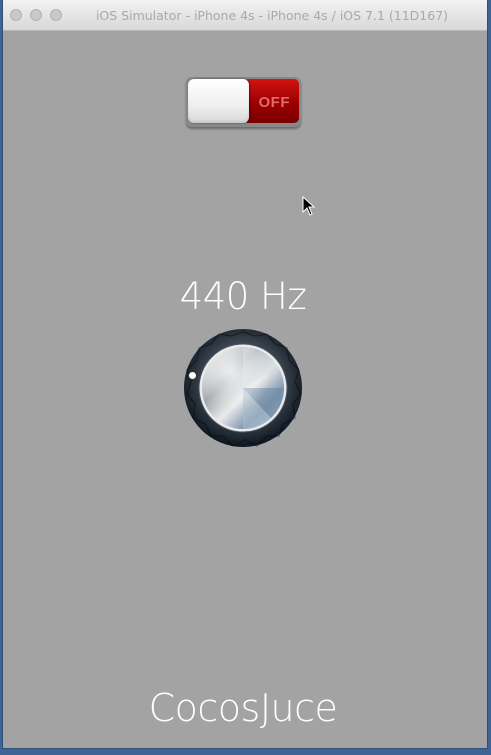  I want to click on app-brand-label: CocosJuce, so click(243, 708).